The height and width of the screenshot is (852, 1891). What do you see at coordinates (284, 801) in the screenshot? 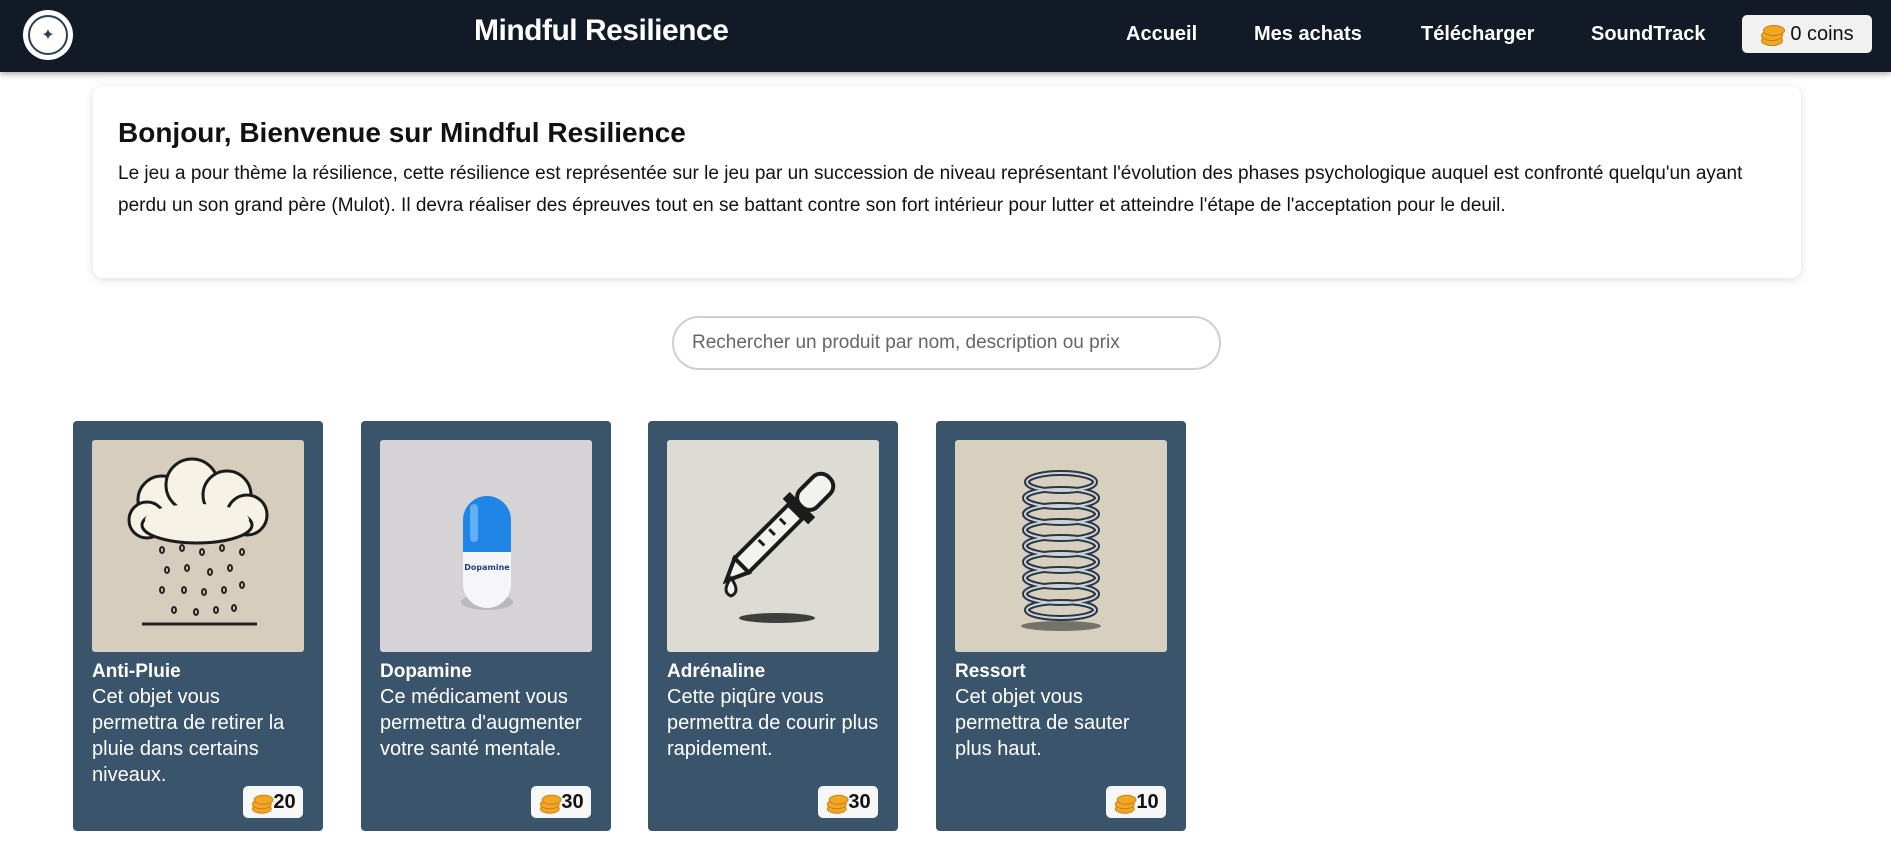
I see `price-value: 20` at bounding box center [284, 801].